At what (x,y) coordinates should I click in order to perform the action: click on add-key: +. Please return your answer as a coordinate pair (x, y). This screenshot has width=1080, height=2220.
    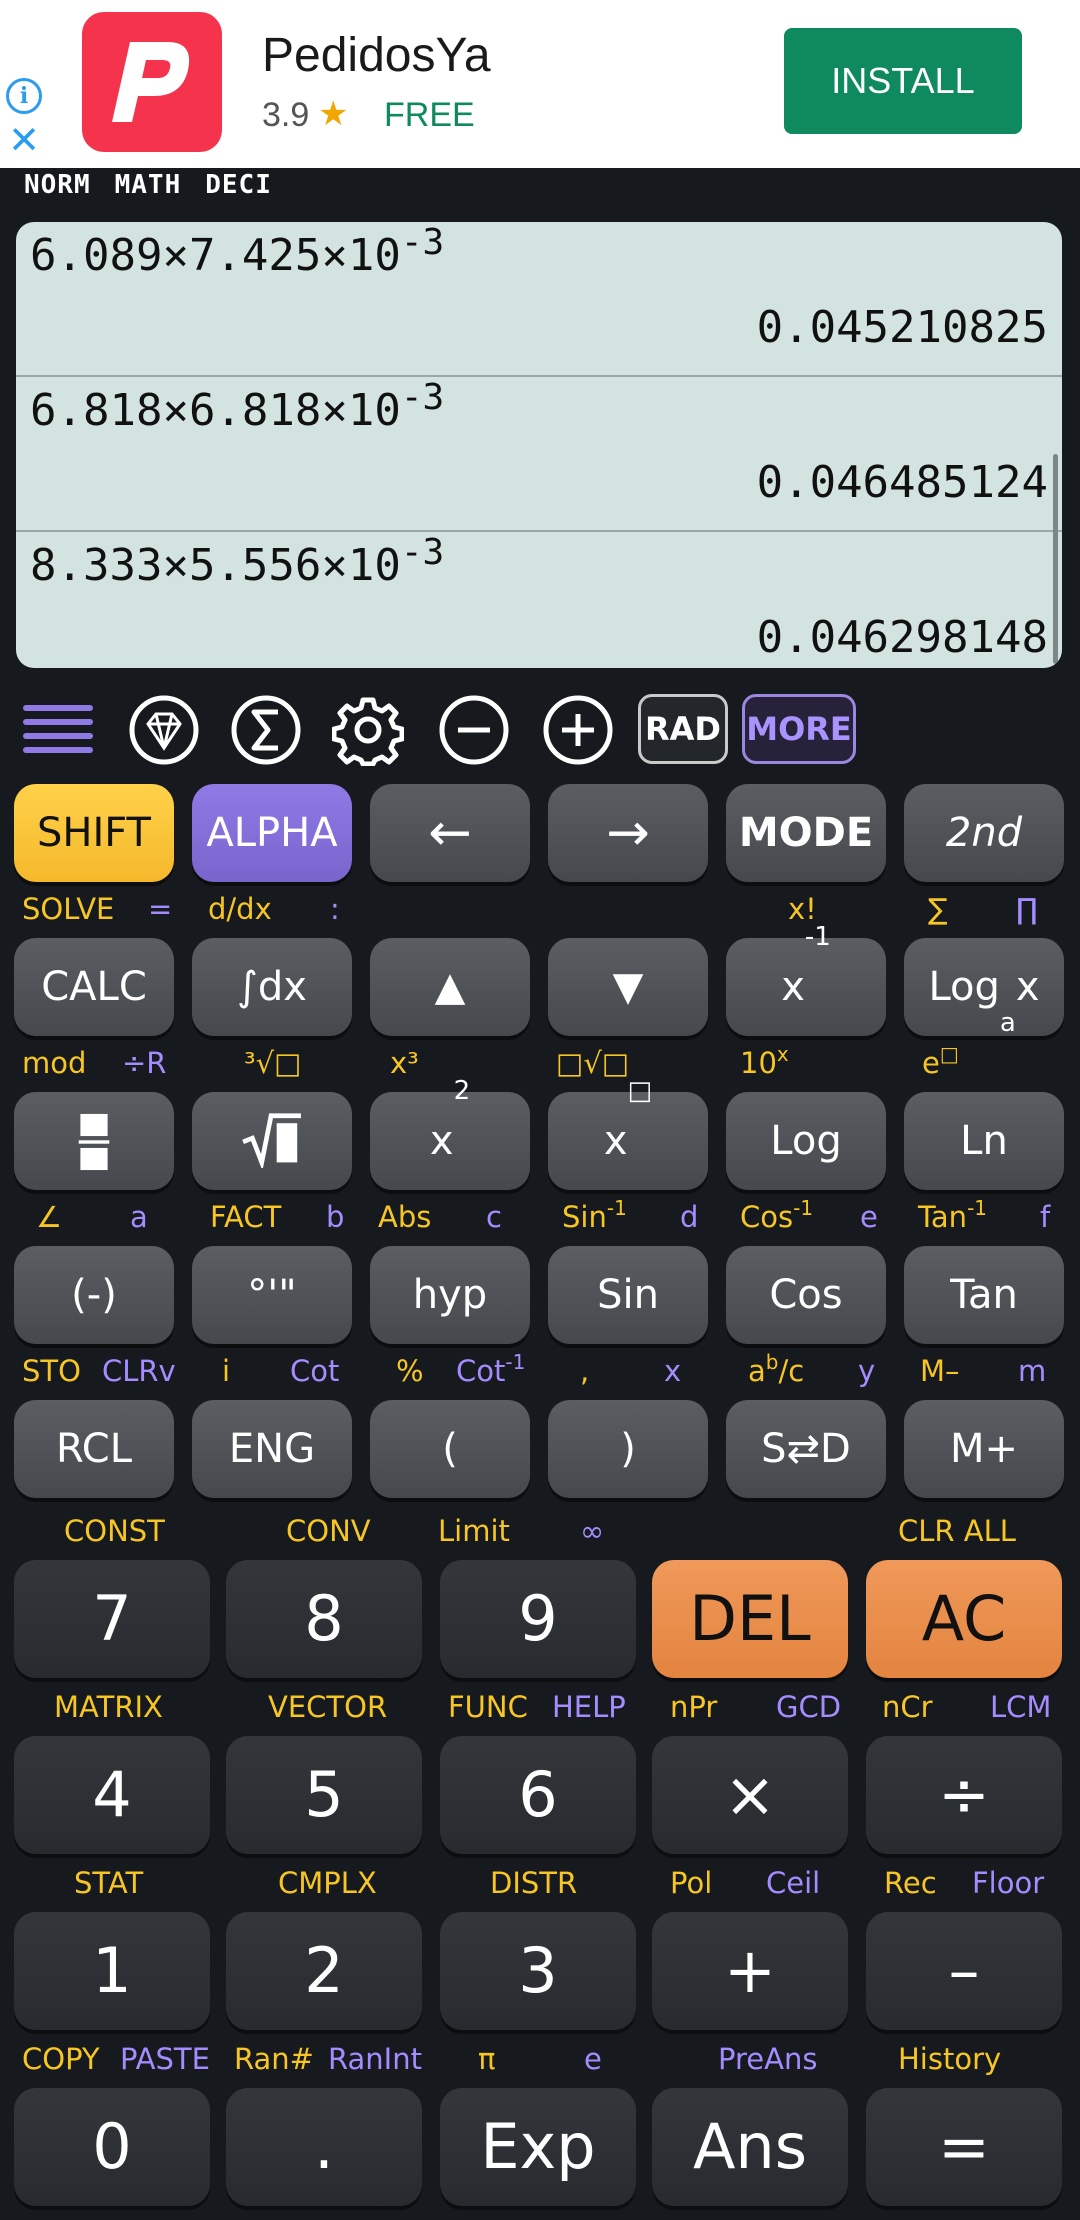
    Looking at the image, I should click on (750, 1971).